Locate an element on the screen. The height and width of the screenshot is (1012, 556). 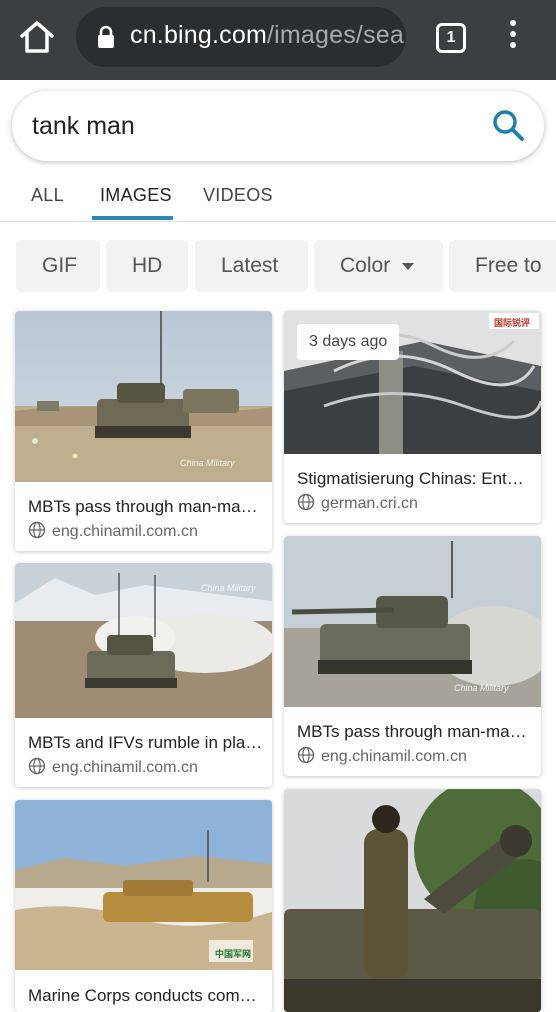
filter-latest-label: Latest is located at coordinates (250, 265).